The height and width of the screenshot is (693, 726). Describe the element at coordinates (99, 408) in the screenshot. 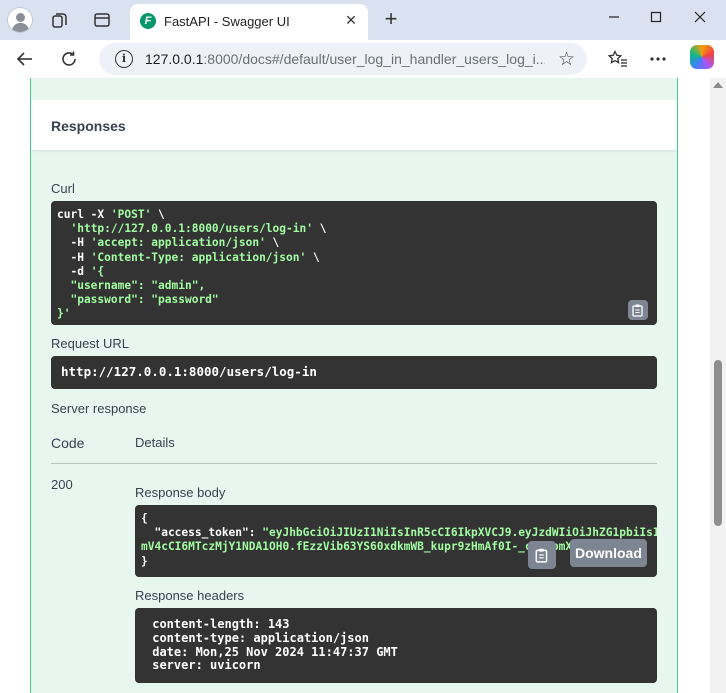

I see `server-response-label: Server response` at that location.